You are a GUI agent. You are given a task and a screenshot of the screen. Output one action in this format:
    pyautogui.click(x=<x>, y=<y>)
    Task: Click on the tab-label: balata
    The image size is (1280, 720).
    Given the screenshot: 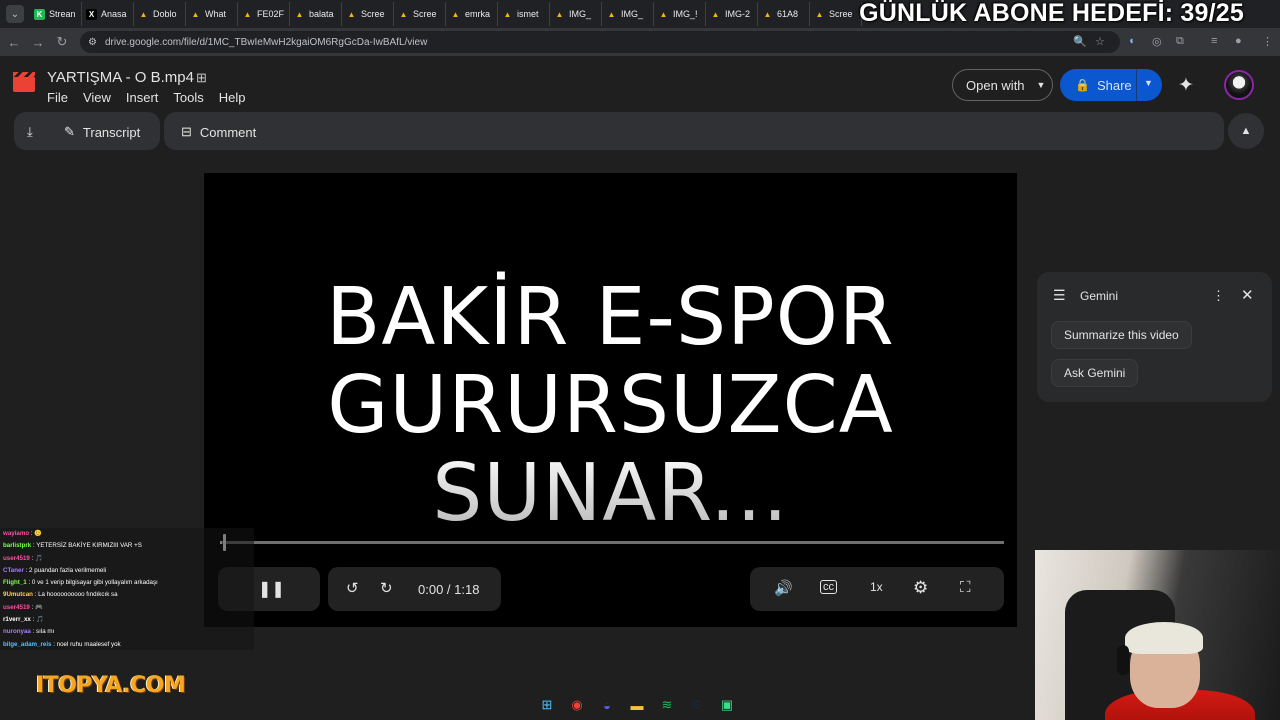 What is the action you would take?
    pyautogui.click(x=321, y=14)
    